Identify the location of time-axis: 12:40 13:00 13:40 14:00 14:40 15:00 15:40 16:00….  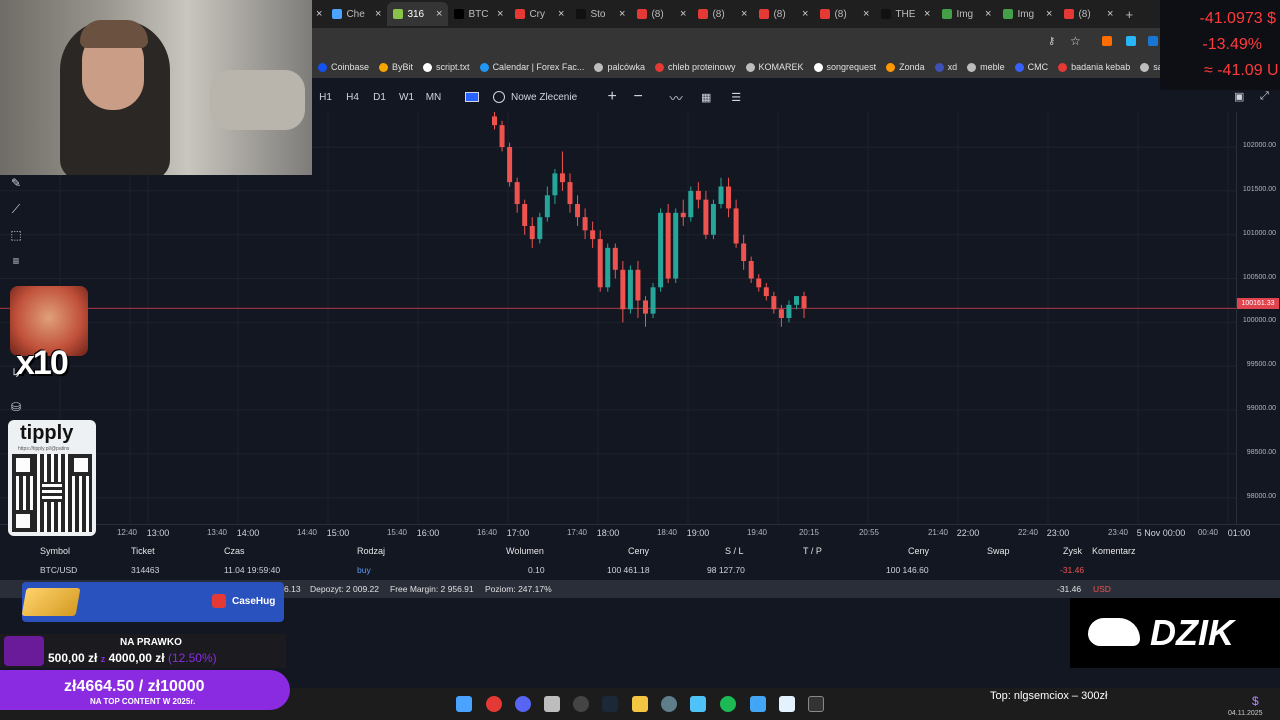
(640, 532).